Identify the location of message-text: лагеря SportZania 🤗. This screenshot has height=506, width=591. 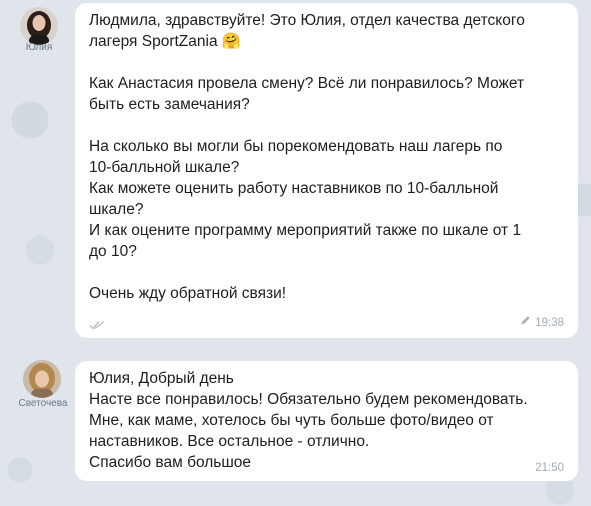
(165, 41).